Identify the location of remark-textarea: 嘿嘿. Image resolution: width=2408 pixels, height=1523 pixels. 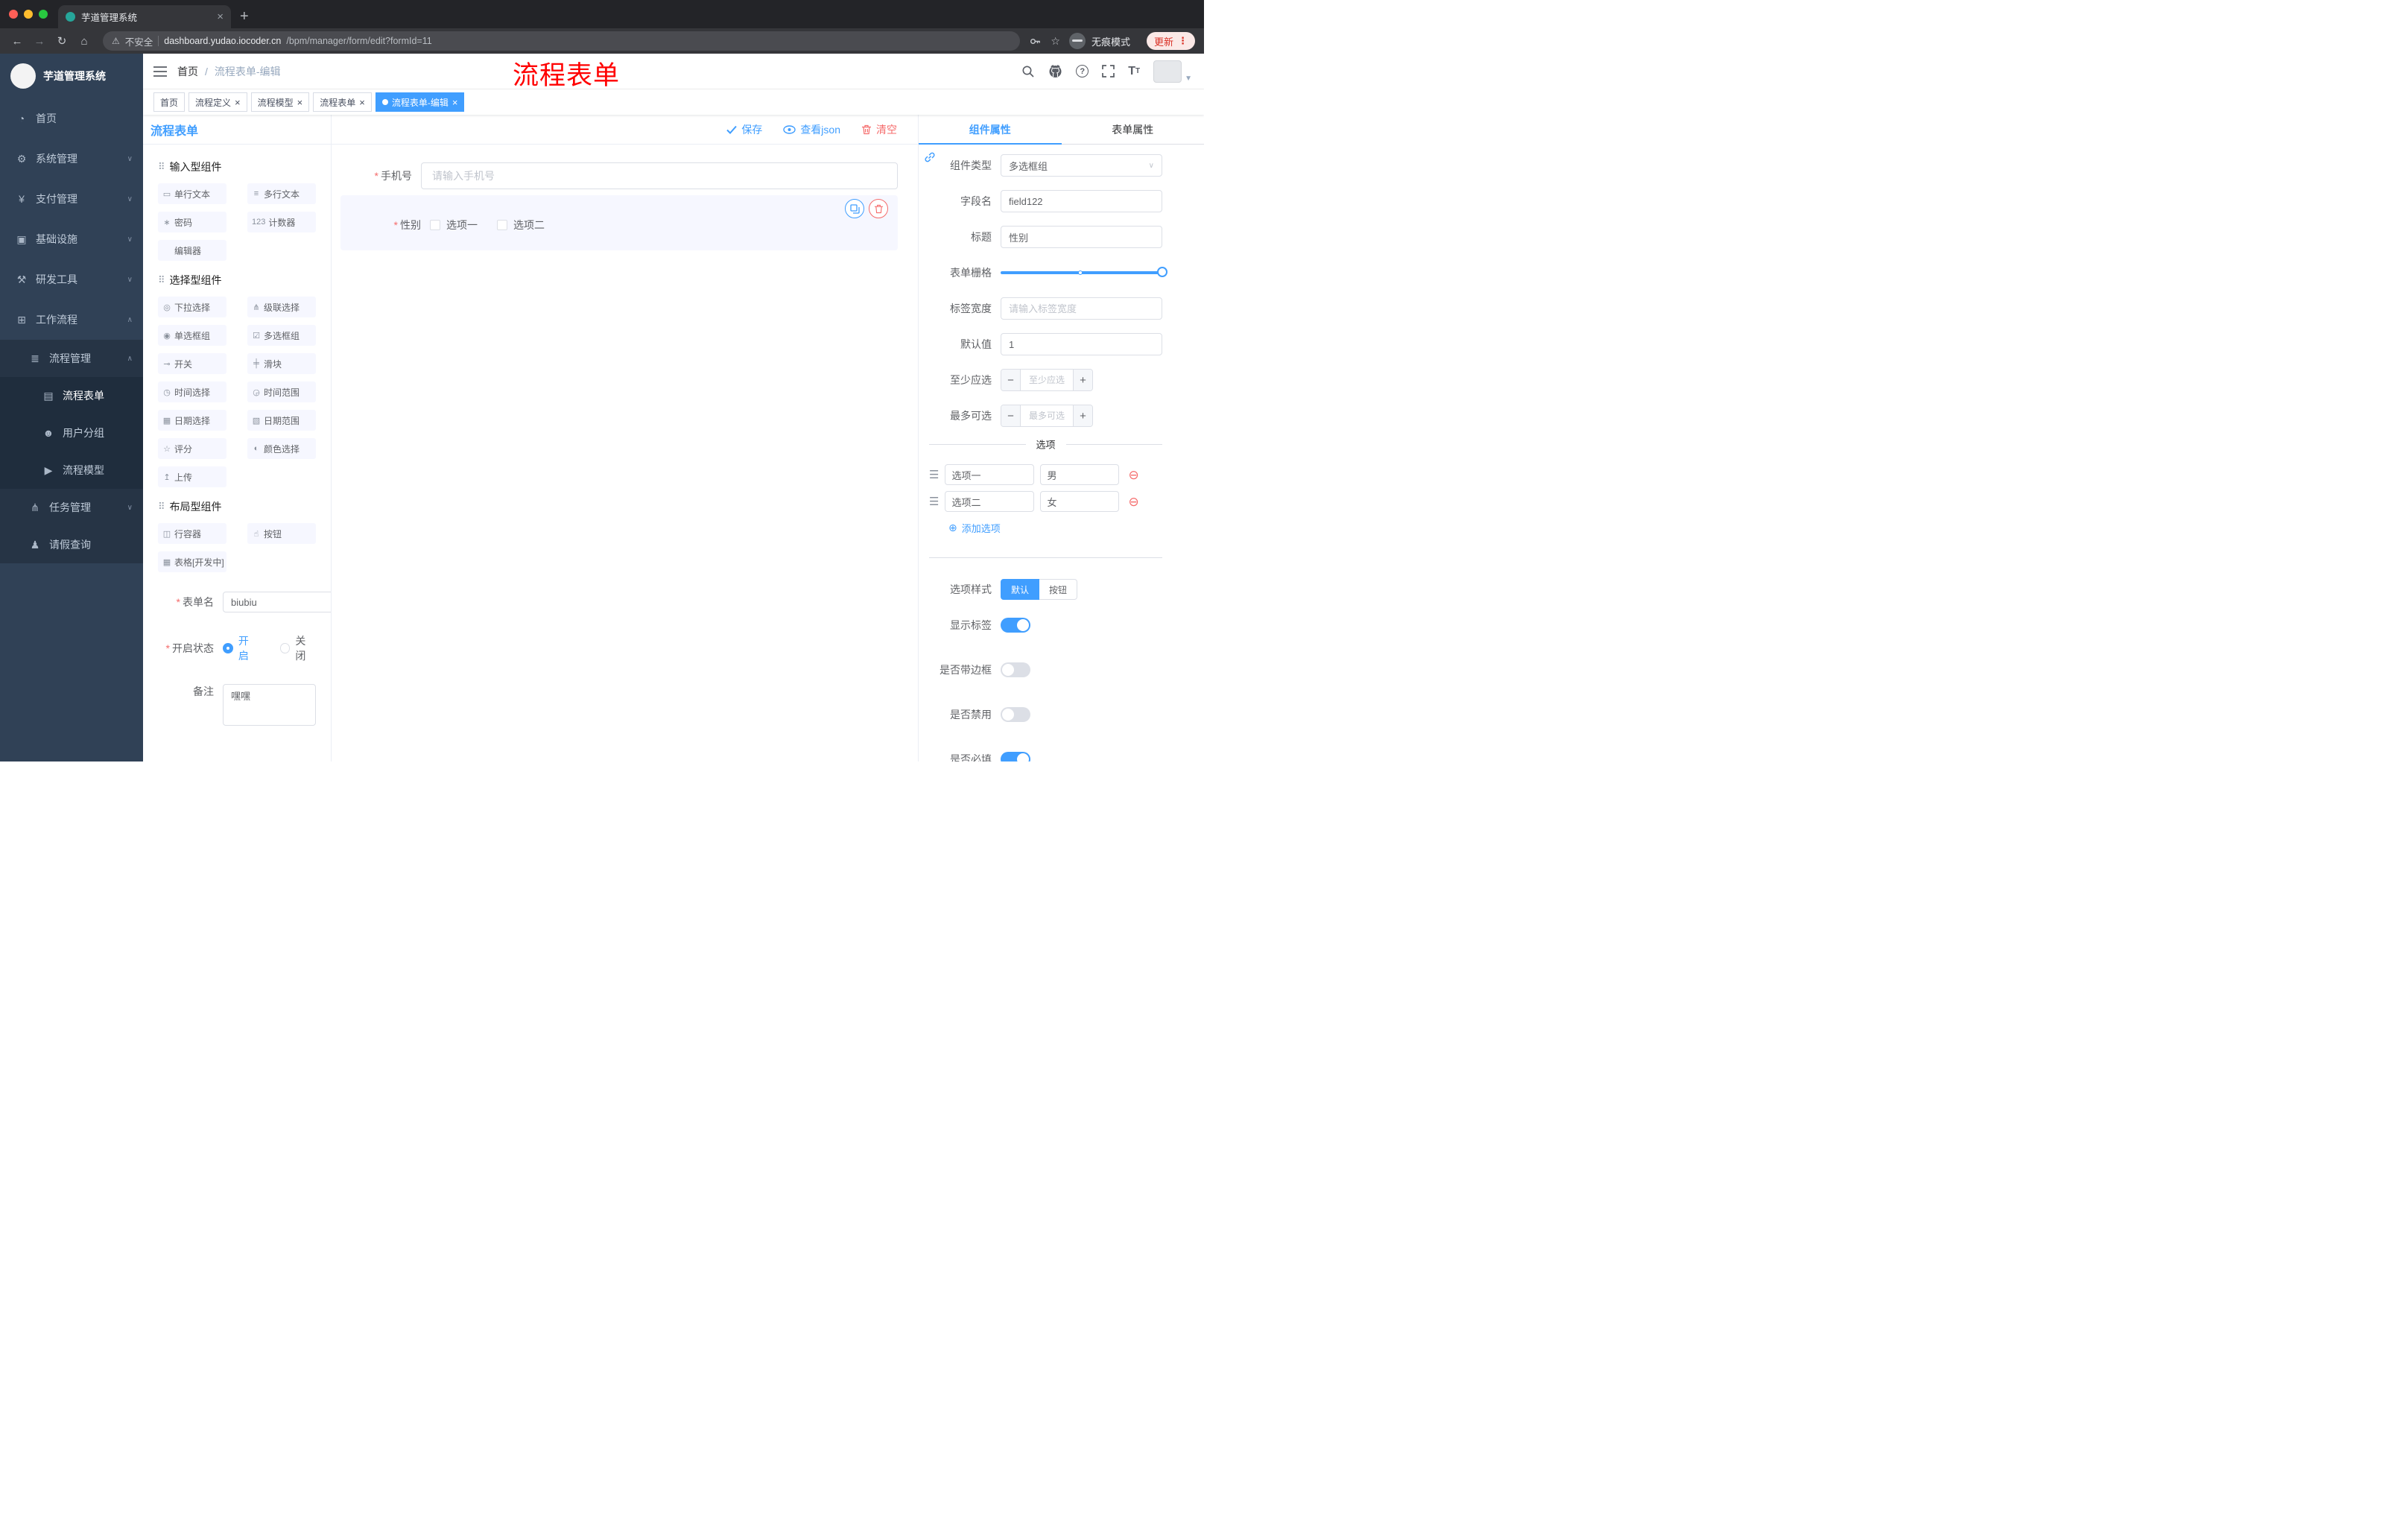
(269, 705).